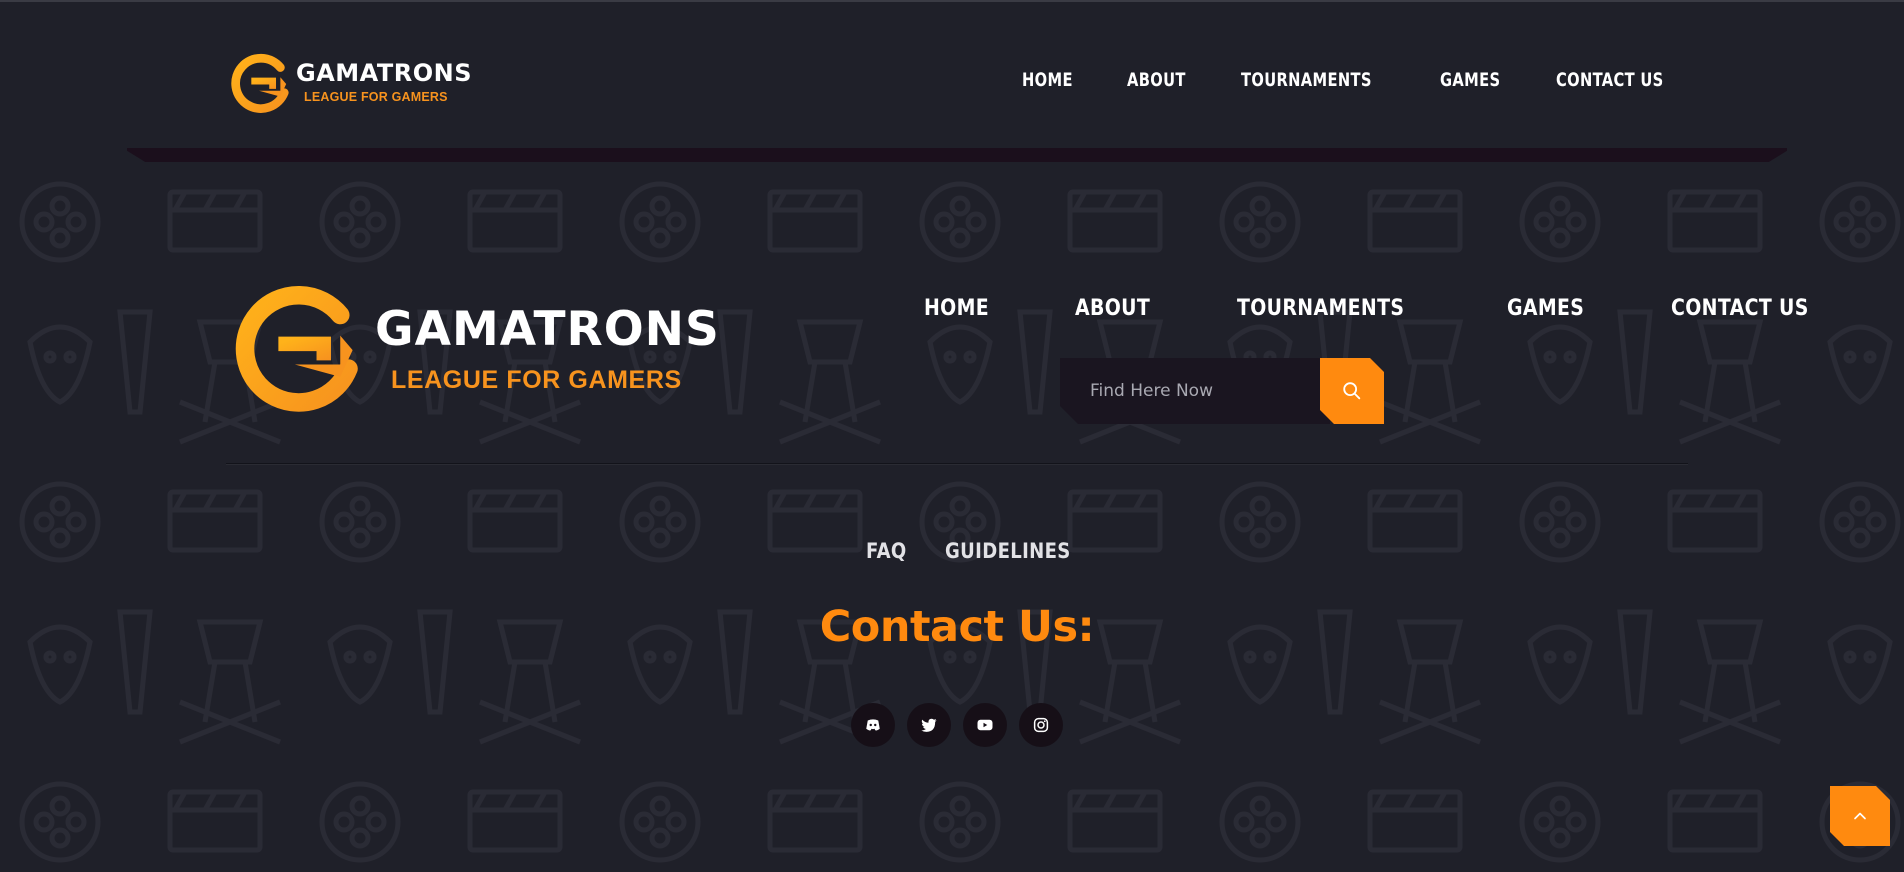 Image resolution: width=1904 pixels, height=872 pixels. I want to click on header-bottom-band, so click(957, 155).